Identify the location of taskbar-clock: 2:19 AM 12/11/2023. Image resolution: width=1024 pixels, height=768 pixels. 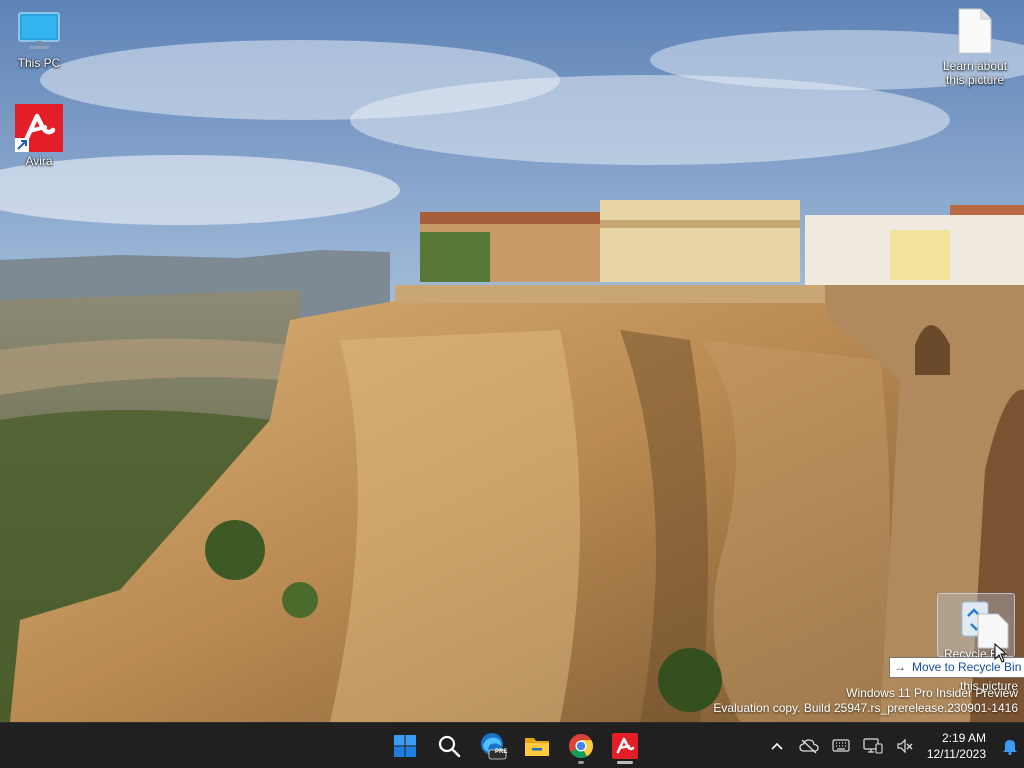
(958, 746).